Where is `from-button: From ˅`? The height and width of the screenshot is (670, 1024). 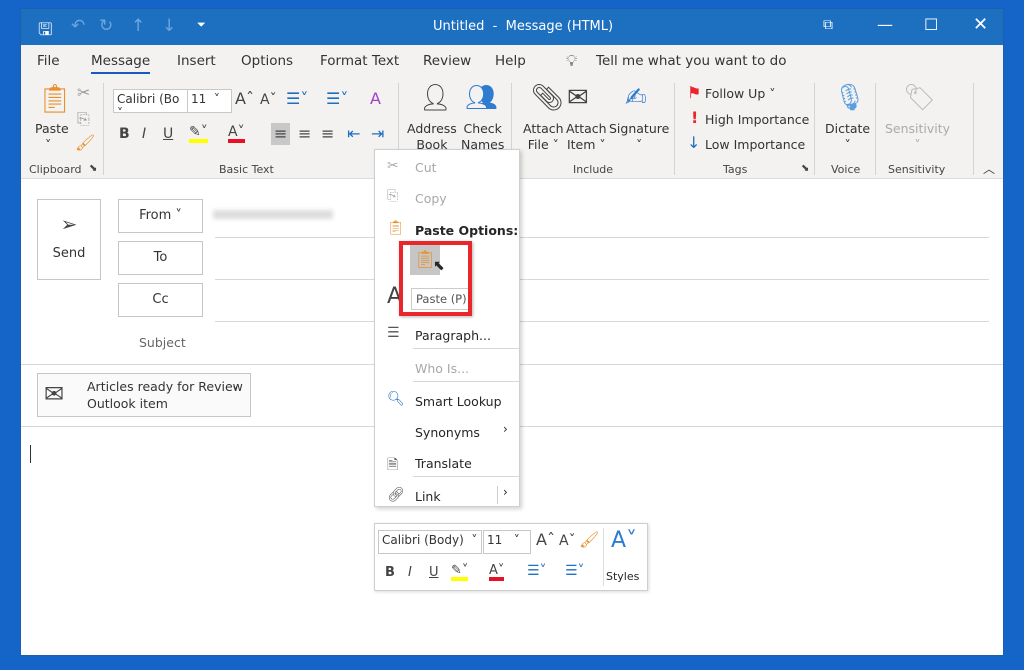 from-button: From ˅ is located at coordinates (160, 216).